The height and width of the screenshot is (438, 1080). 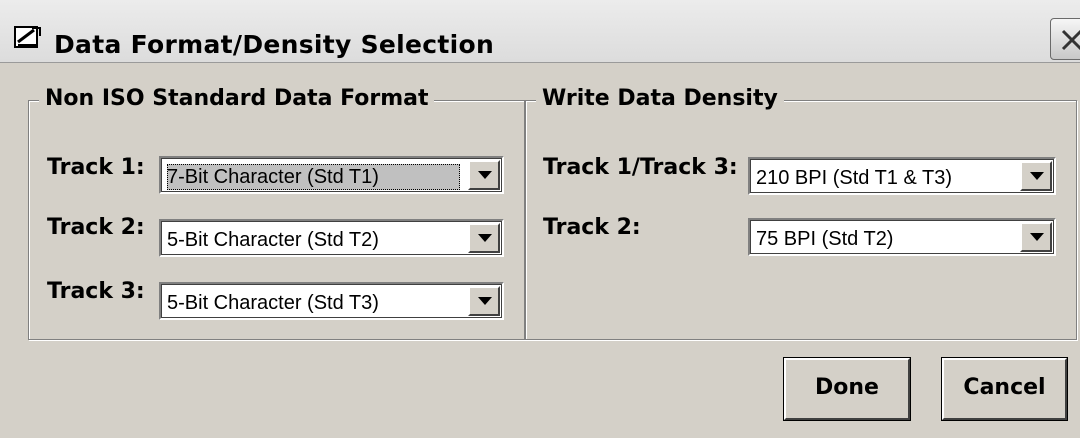 I want to click on track13-density-select: 210 BPI (Std T1 & T3), so click(x=902, y=176).